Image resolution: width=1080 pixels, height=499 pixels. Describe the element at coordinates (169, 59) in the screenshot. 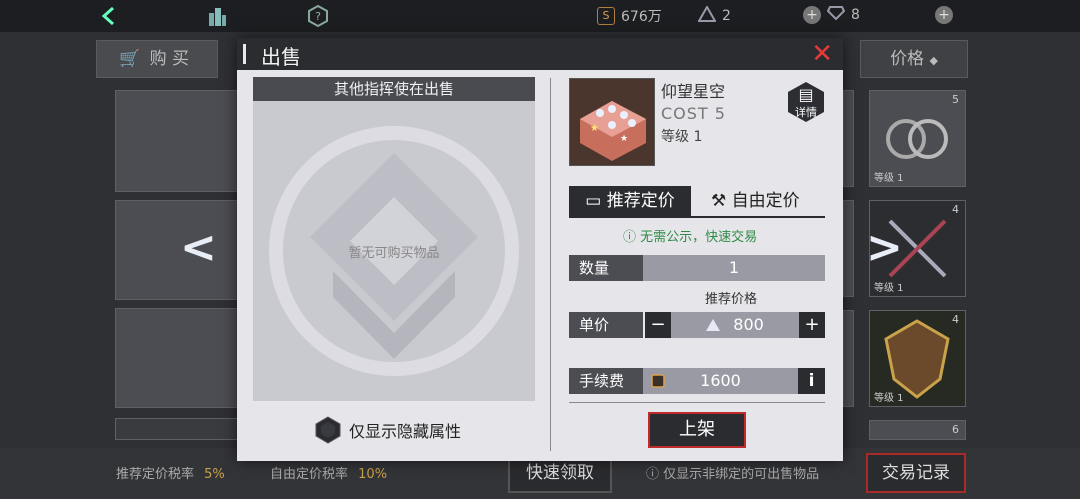

I see `buy-tab-label: 购 买` at that location.